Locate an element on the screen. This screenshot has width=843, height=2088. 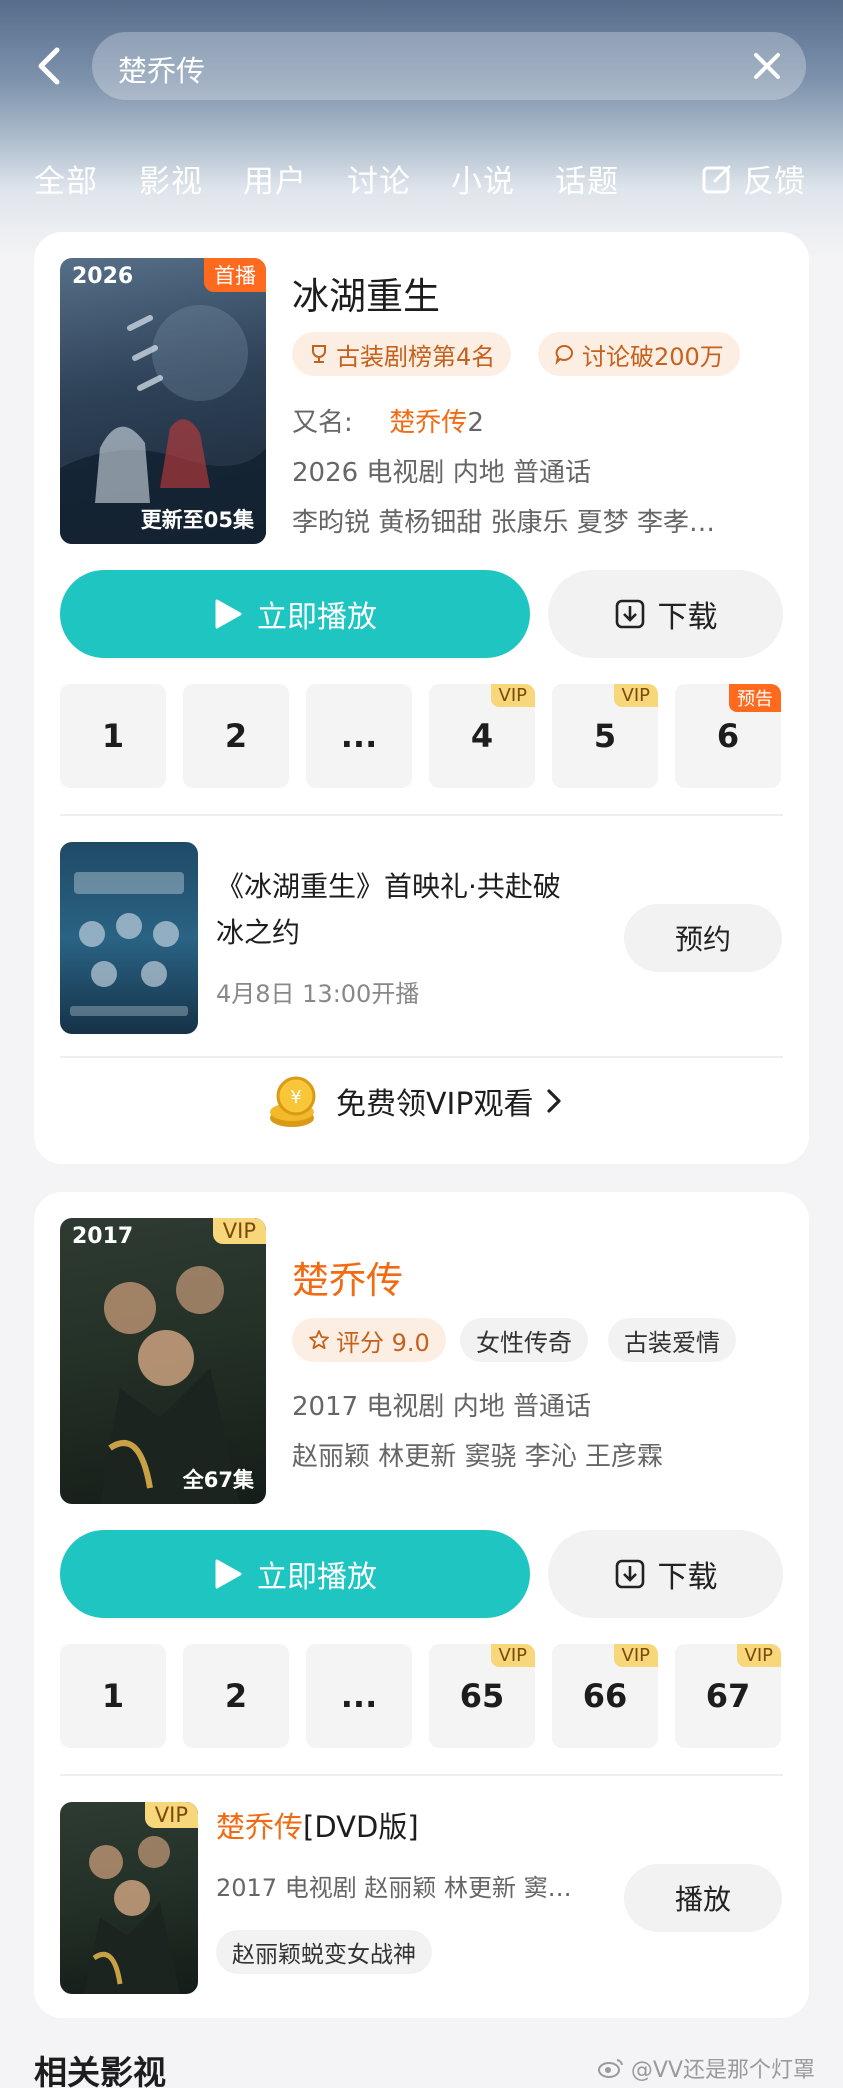
episode-number: 66 is located at coordinates (605, 1696).